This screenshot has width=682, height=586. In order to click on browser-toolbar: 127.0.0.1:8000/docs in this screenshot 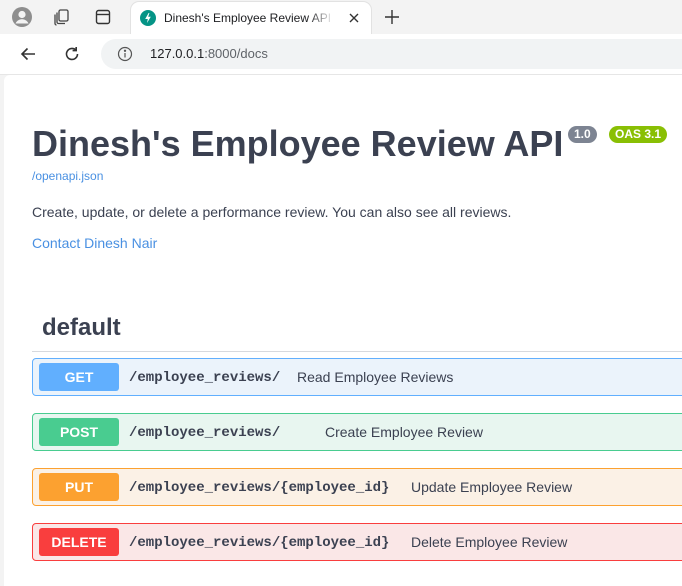, I will do `click(341, 54)`.